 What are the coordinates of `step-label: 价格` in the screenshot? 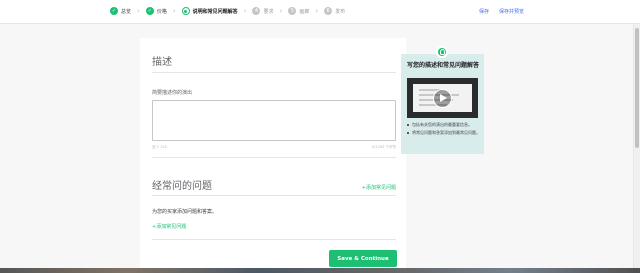 It's located at (161, 11).